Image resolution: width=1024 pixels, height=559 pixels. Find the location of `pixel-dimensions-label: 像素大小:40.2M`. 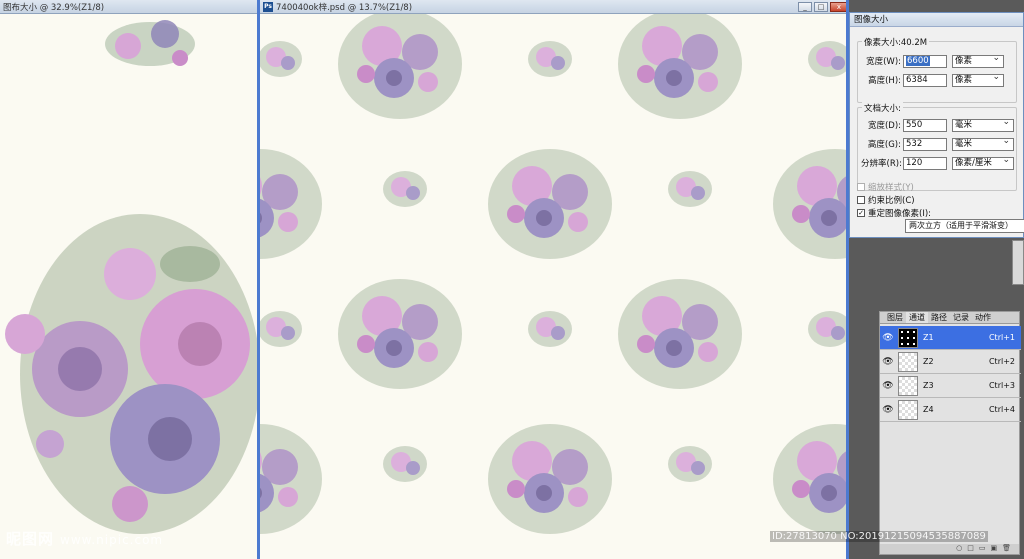

pixel-dimensions-label: 像素大小:40.2M is located at coordinates (896, 42).